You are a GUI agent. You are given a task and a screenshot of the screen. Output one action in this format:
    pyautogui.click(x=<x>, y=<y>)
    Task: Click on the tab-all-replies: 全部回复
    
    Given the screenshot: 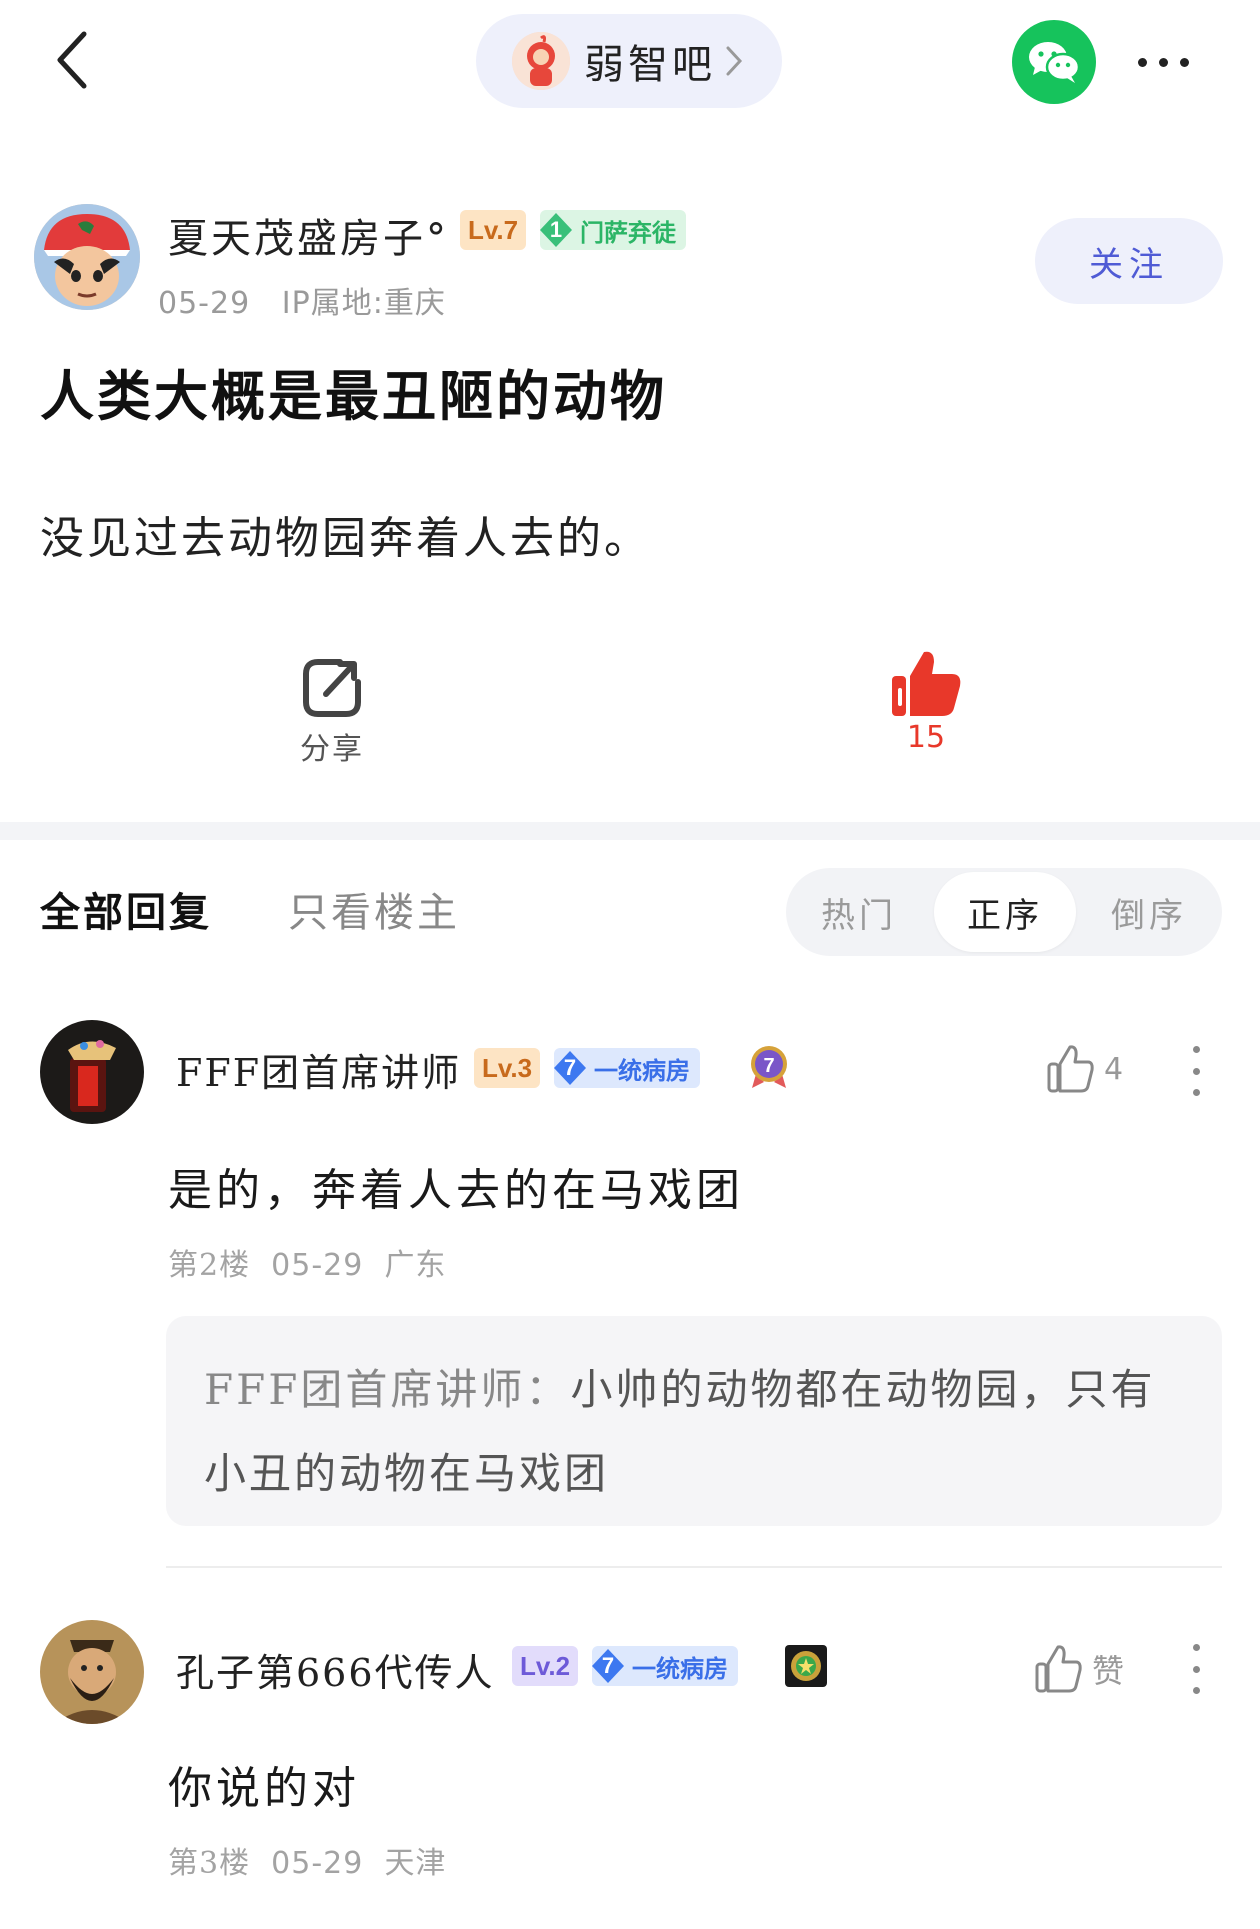 What is the action you would take?
    pyautogui.click(x=126, y=909)
    